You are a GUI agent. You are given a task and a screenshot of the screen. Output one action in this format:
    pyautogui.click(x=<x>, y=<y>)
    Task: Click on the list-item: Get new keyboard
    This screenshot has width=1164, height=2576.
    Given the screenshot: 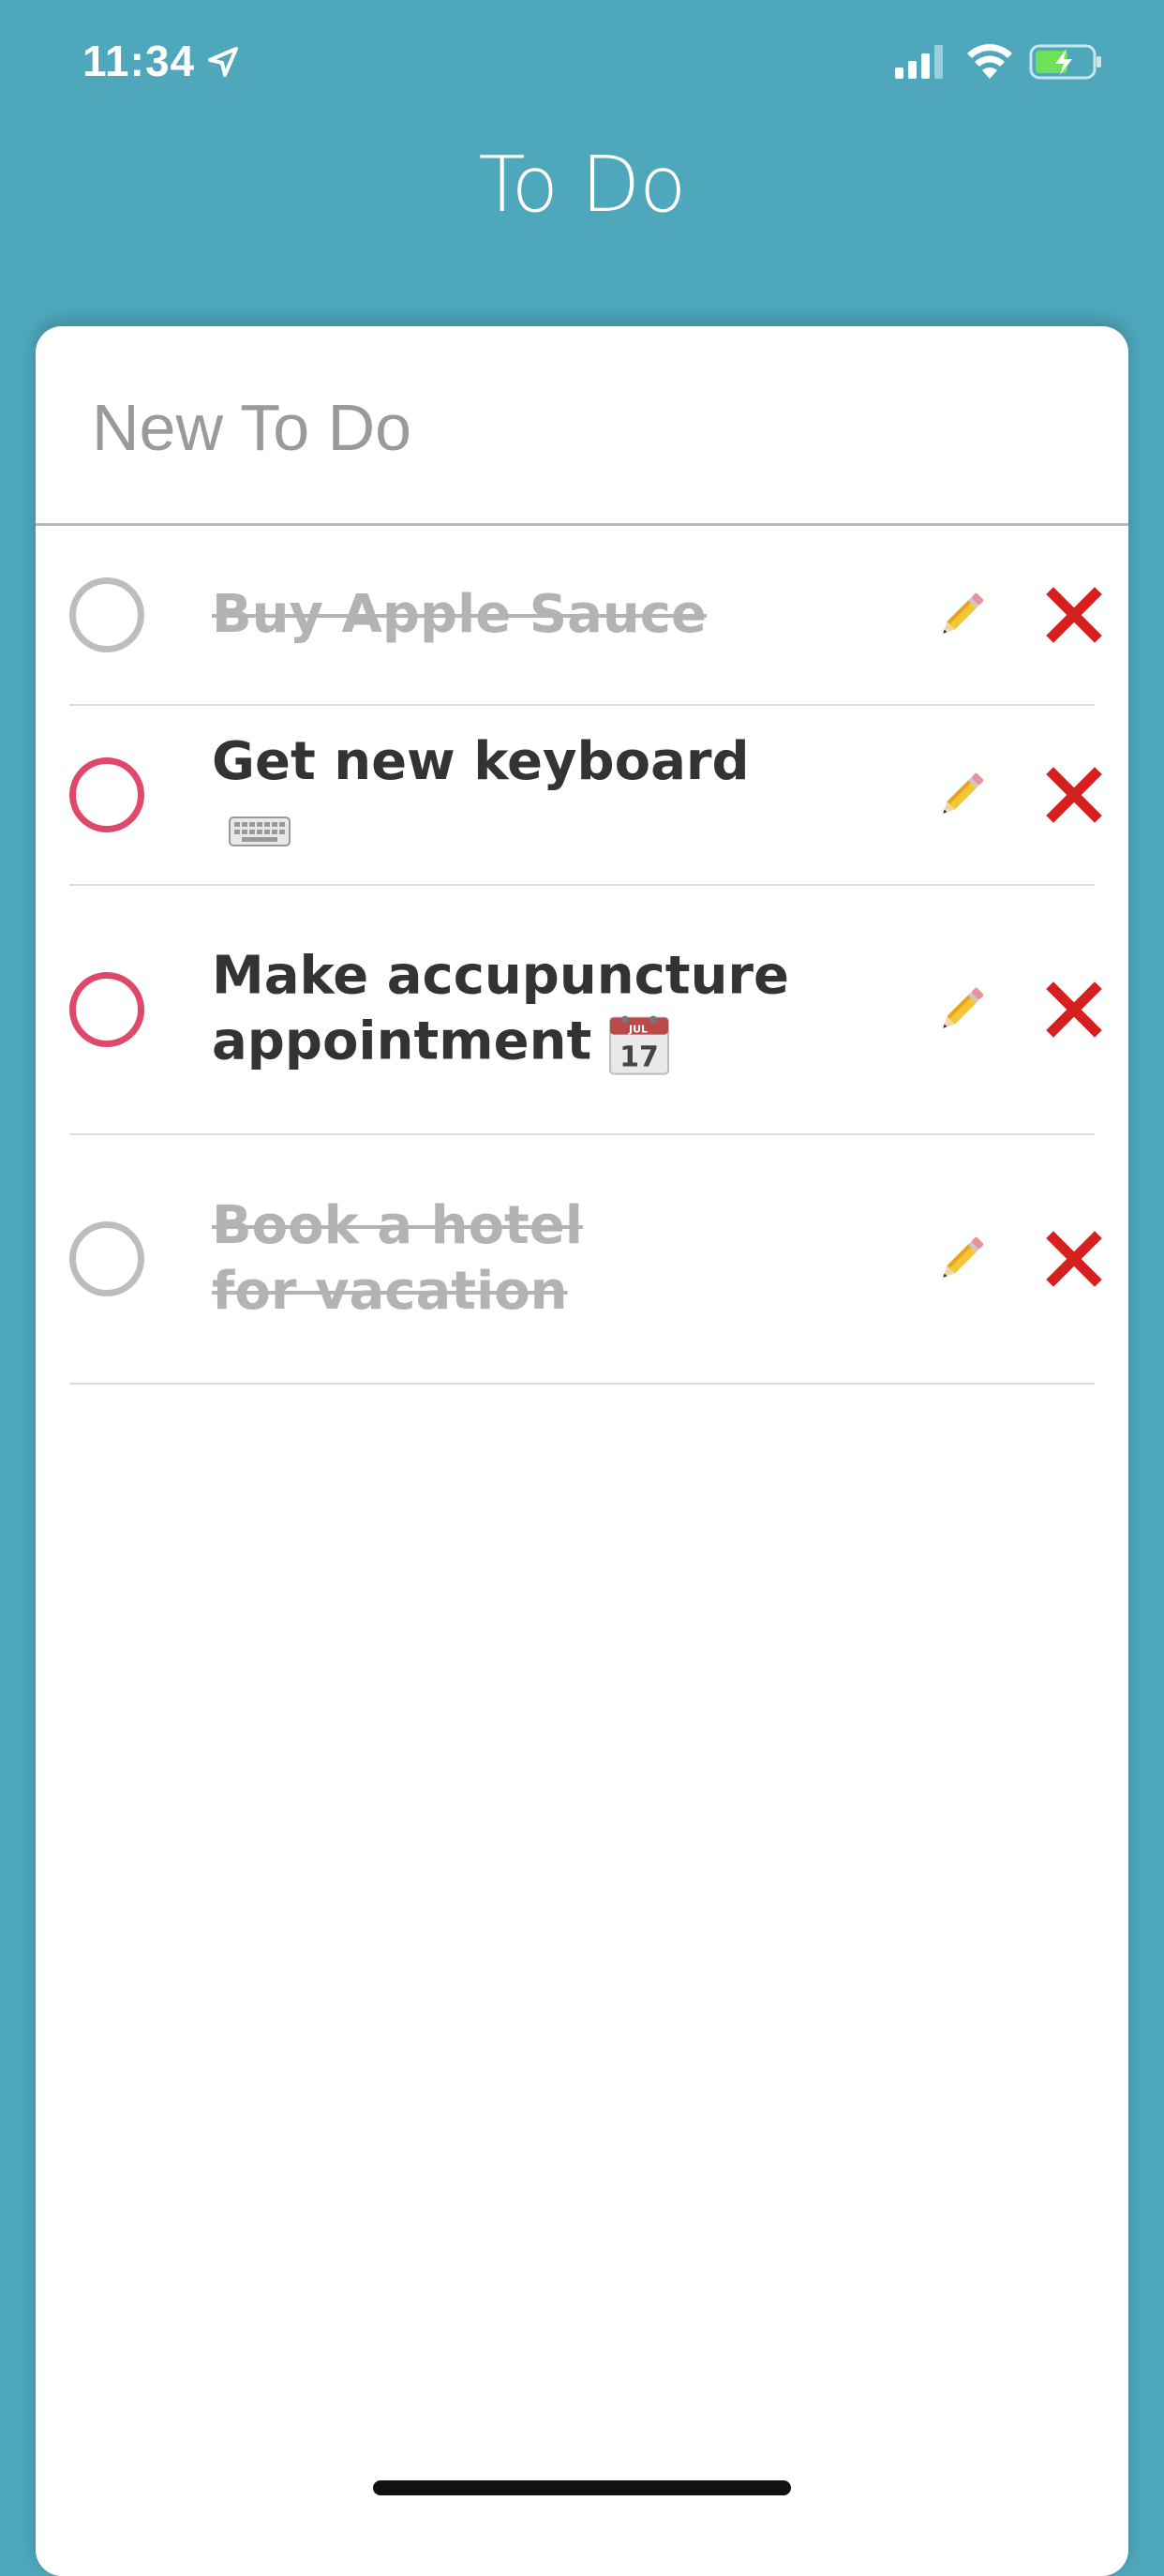 What is the action you would take?
    pyautogui.click(x=585, y=796)
    